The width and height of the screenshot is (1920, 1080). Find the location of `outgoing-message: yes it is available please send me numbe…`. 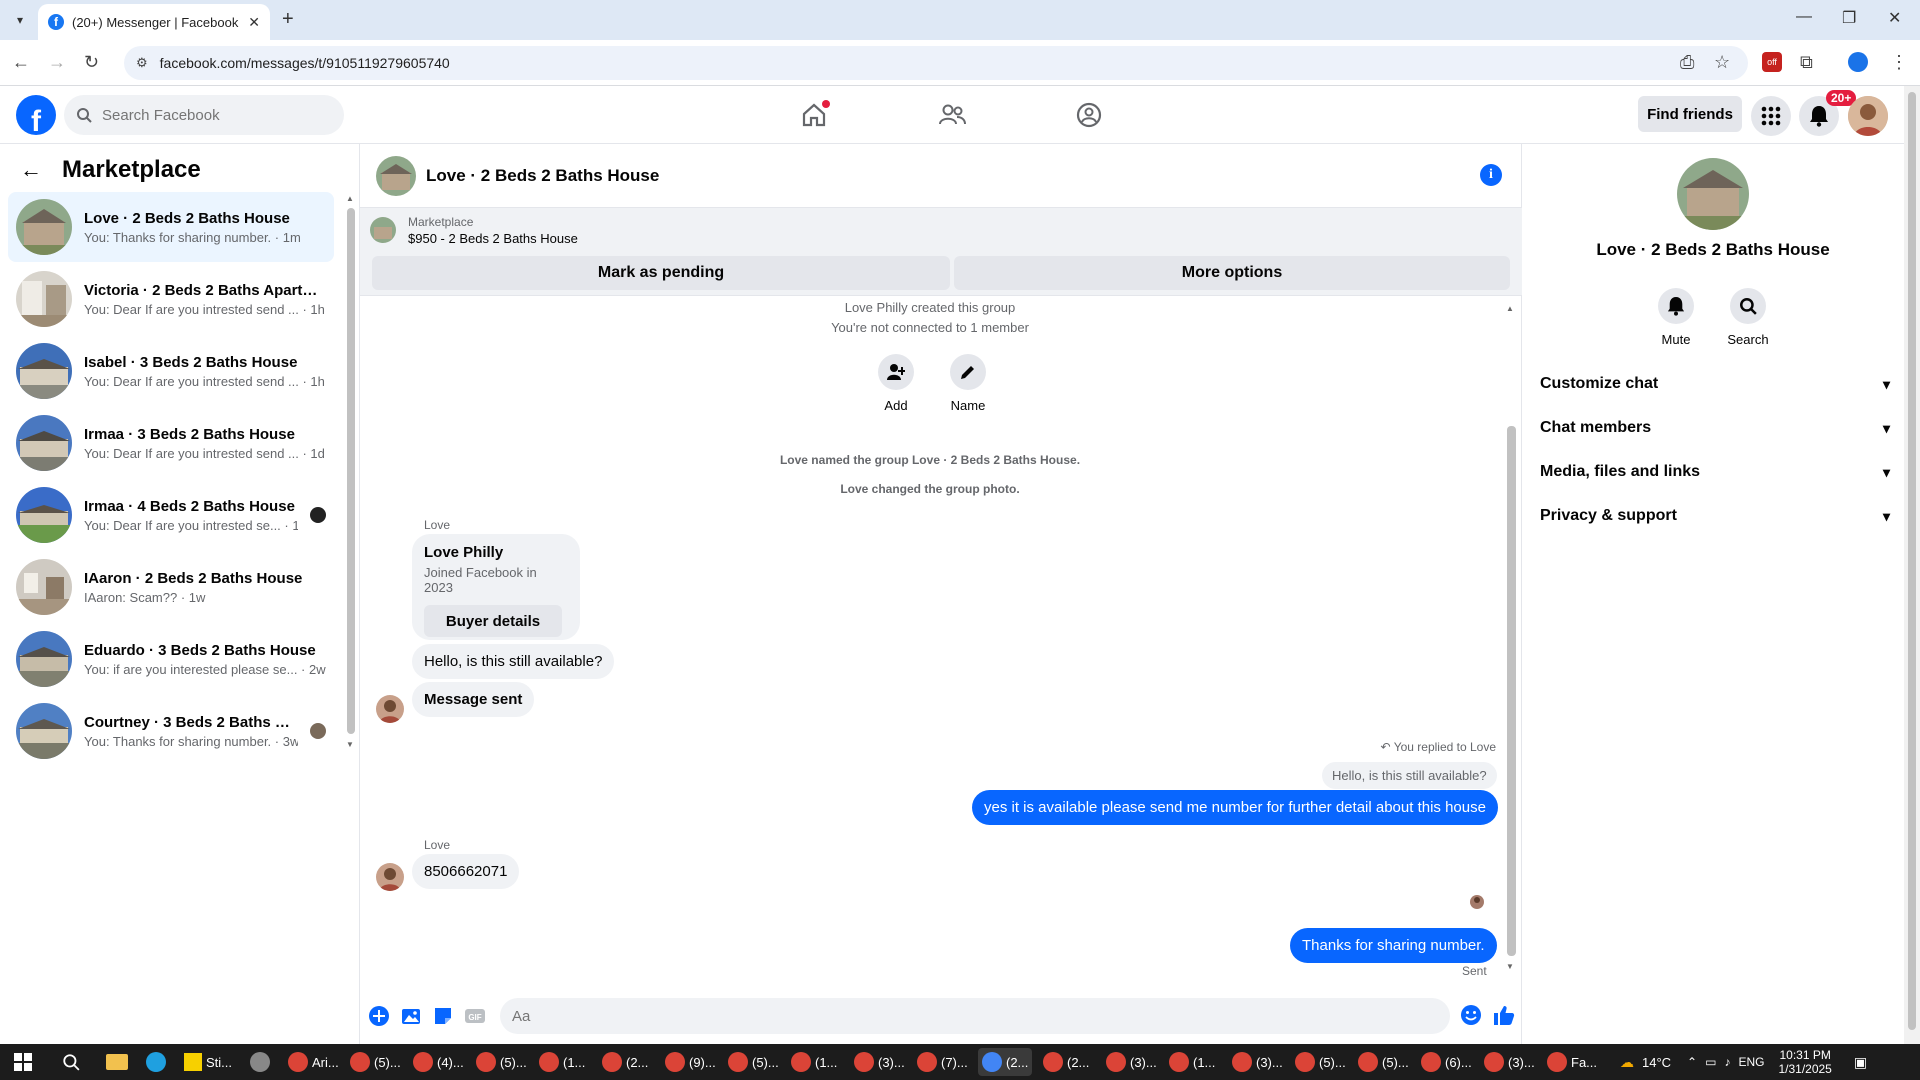

outgoing-message: yes it is available please send me numbe… is located at coordinates (1235, 807).